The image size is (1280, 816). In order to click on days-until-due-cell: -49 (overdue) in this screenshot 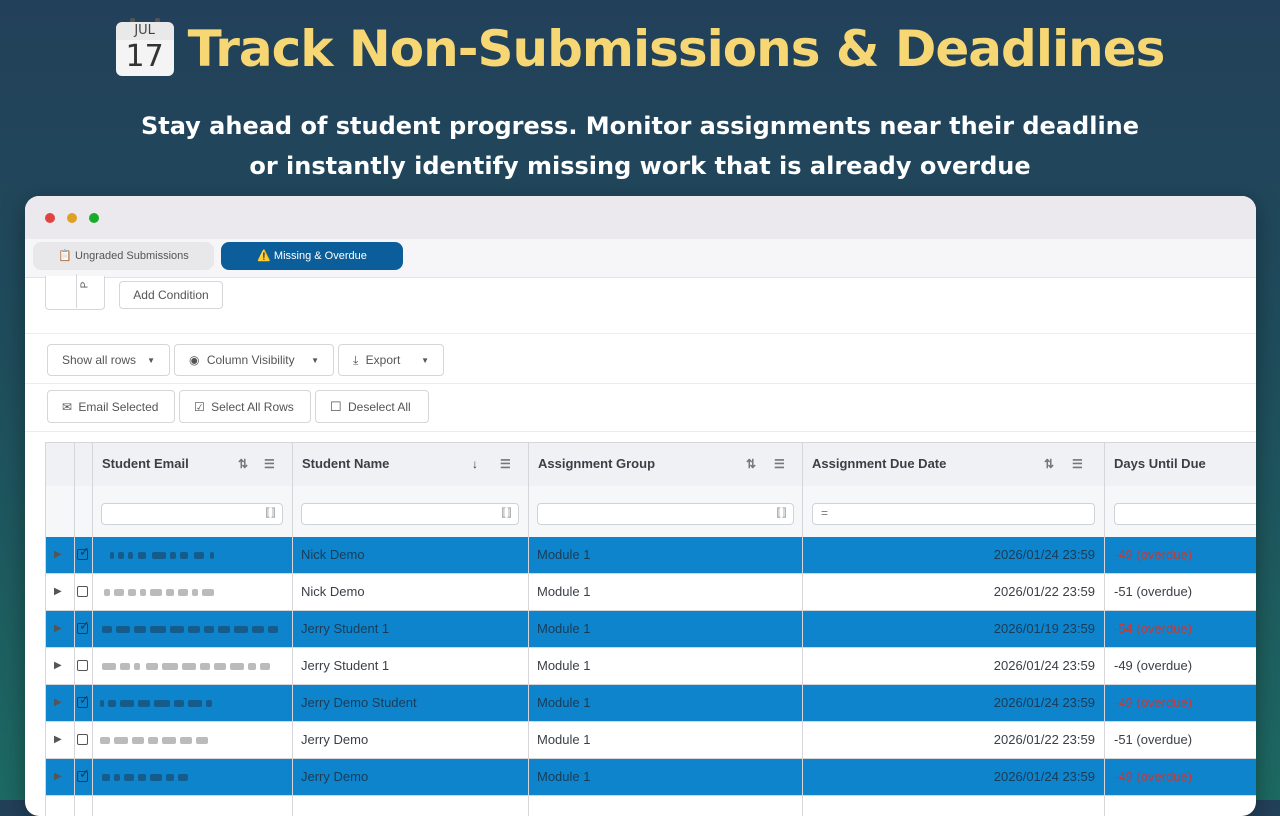, I will do `click(1153, 776)`.